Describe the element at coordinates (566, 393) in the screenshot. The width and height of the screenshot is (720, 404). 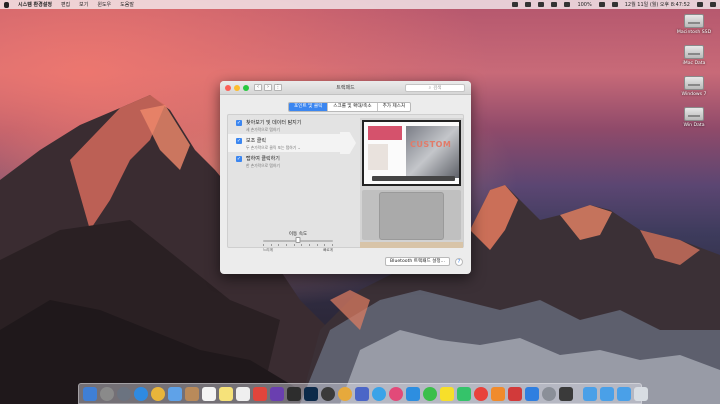
I see `terminal-icon` at that location.